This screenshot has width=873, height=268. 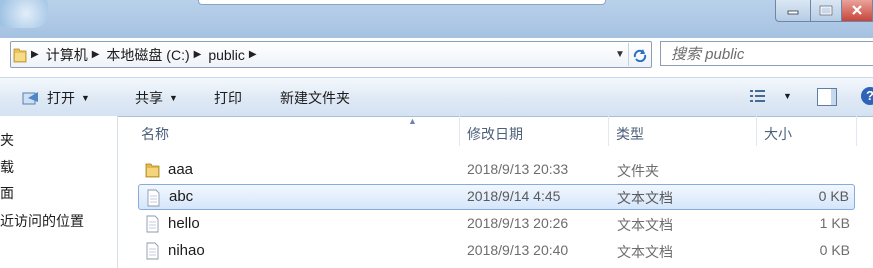 What do you see at coordinates (30, 98) in the screenshot?
I see `open-icon` at bounding box center [30, 98].